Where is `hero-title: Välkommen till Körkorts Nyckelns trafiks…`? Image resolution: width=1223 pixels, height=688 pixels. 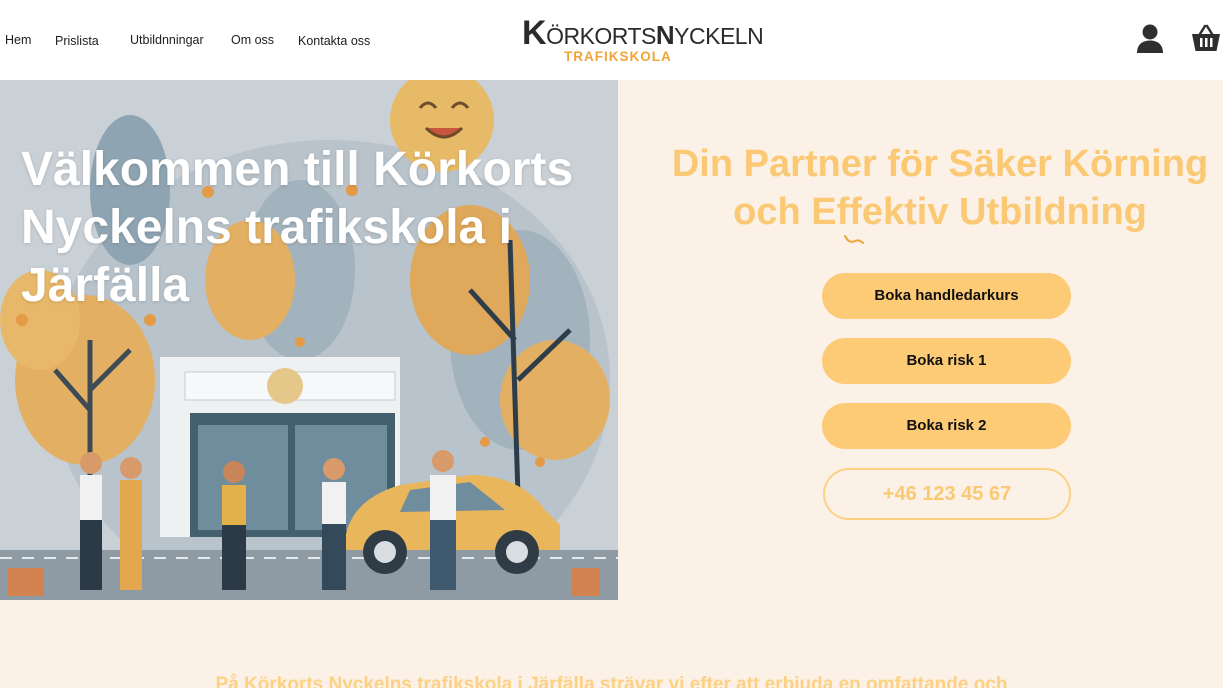
hero-title: Välkommen till Körkorts Nyckelns trafiks… is located at coordinates (297, 227).